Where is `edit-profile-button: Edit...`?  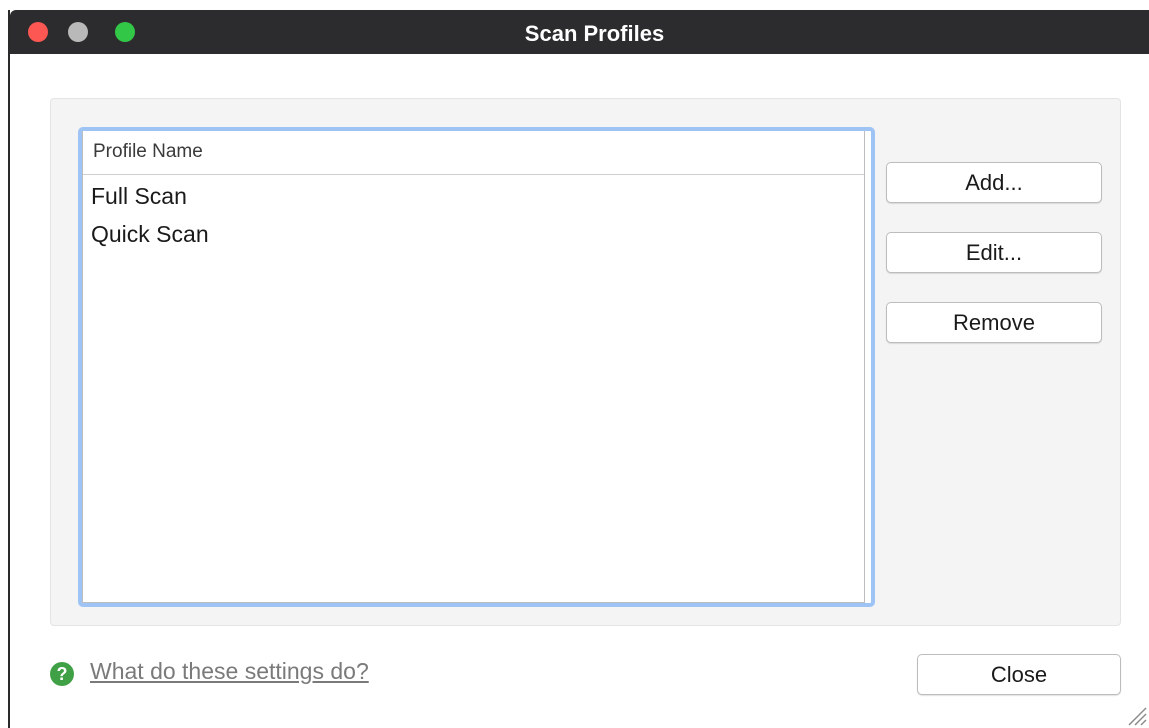
edit-profile-button: Edit... is located at coordinates (994, 252).